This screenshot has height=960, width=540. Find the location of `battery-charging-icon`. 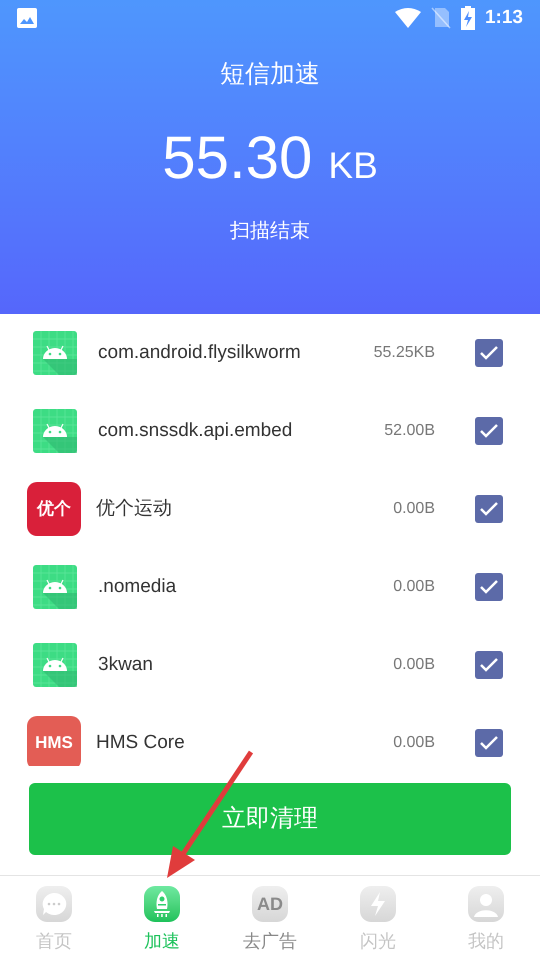

battery-charging-icon is located at coordinates (467, 18).